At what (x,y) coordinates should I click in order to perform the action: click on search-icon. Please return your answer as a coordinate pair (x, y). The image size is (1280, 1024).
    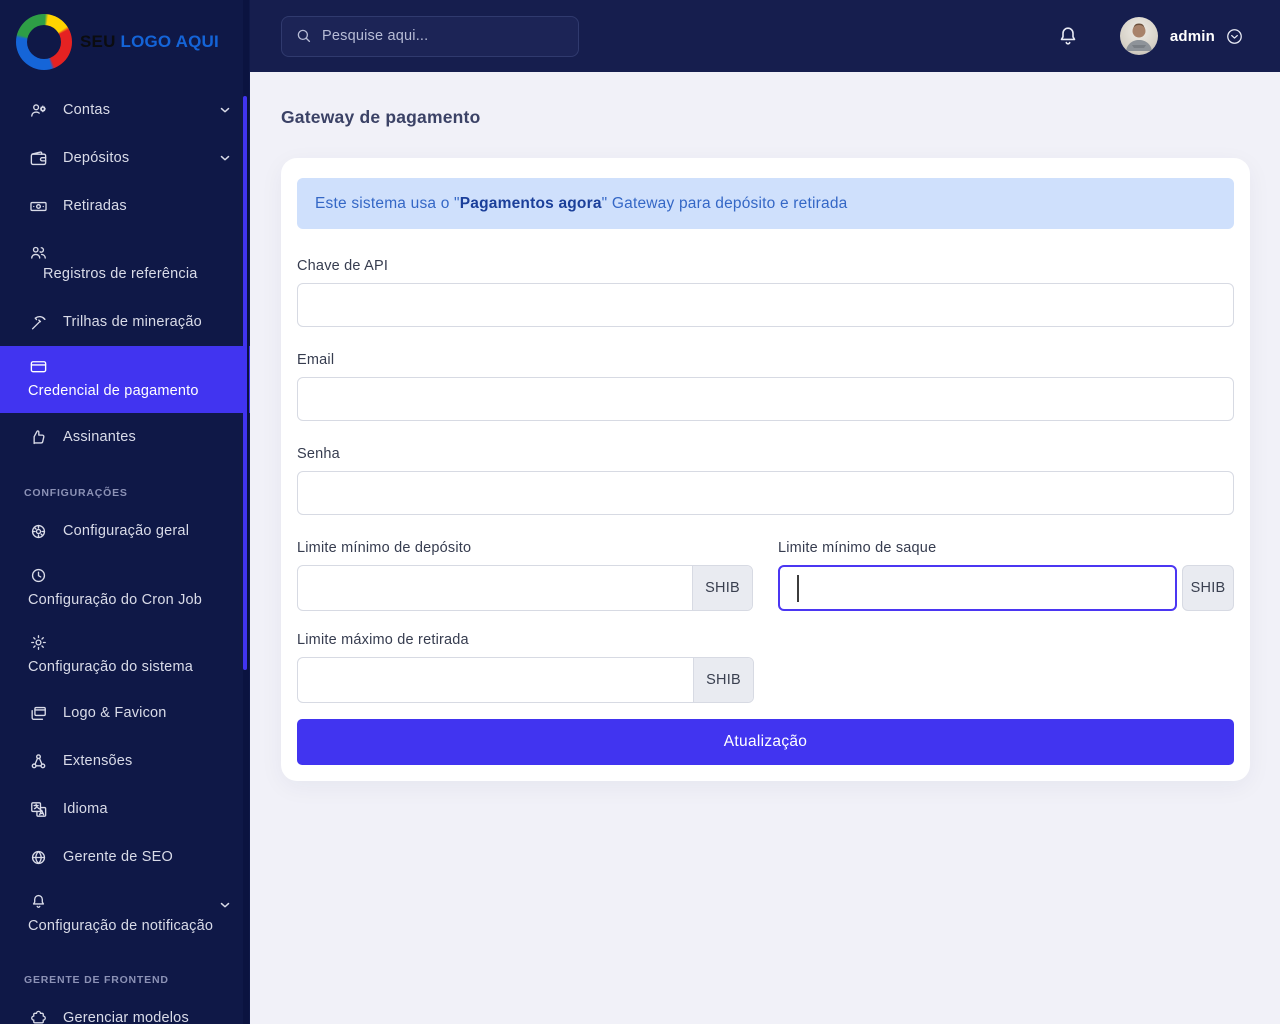
    Looking at the image, I should click on (304, 36).